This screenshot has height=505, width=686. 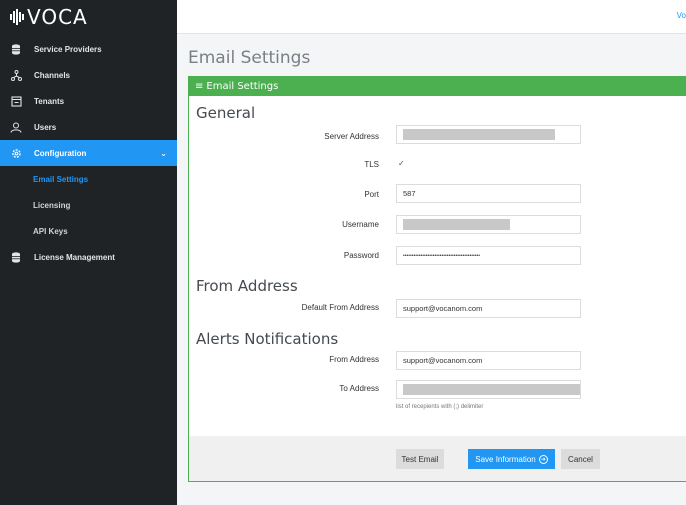 What do you see at coordinates (60, 153) in the screenshot?
I see `sidebar-item-label: Configuration` at bounding box center [60, 153].